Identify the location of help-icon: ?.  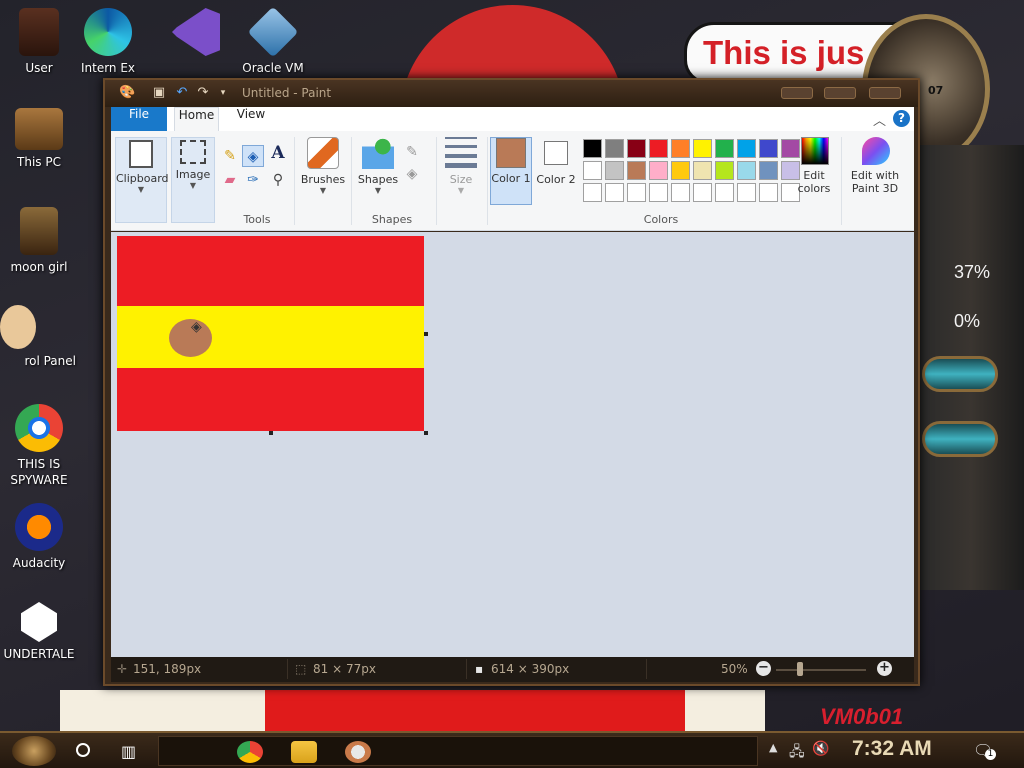
(901, 118).